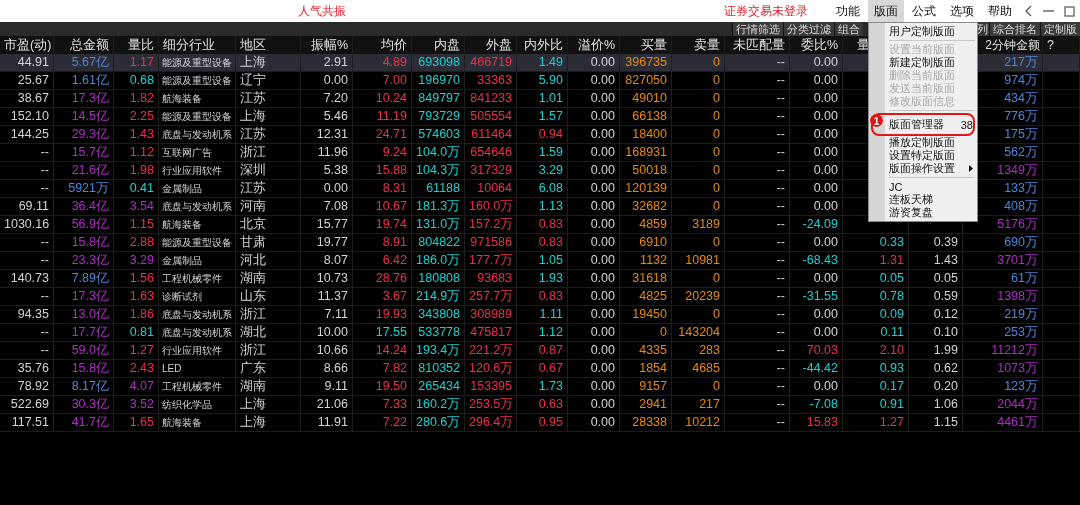  Describe the element at coordinates (84, 242) in the screenshot. I see `table-cell: 15.8亿` at that location.